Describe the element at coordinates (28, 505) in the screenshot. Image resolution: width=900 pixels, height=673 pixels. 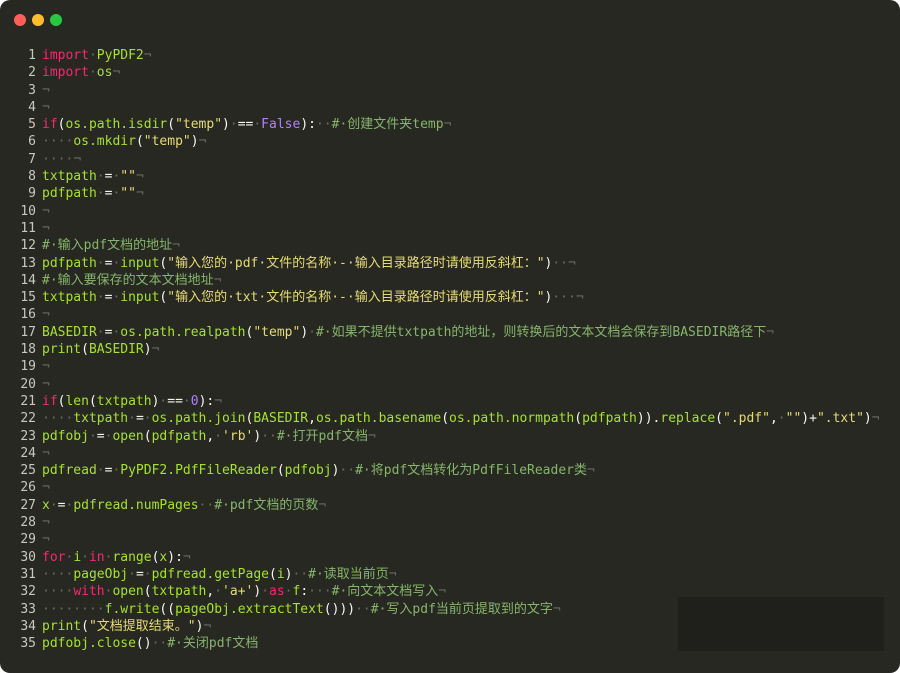
I see `line-number: 27` at that location.